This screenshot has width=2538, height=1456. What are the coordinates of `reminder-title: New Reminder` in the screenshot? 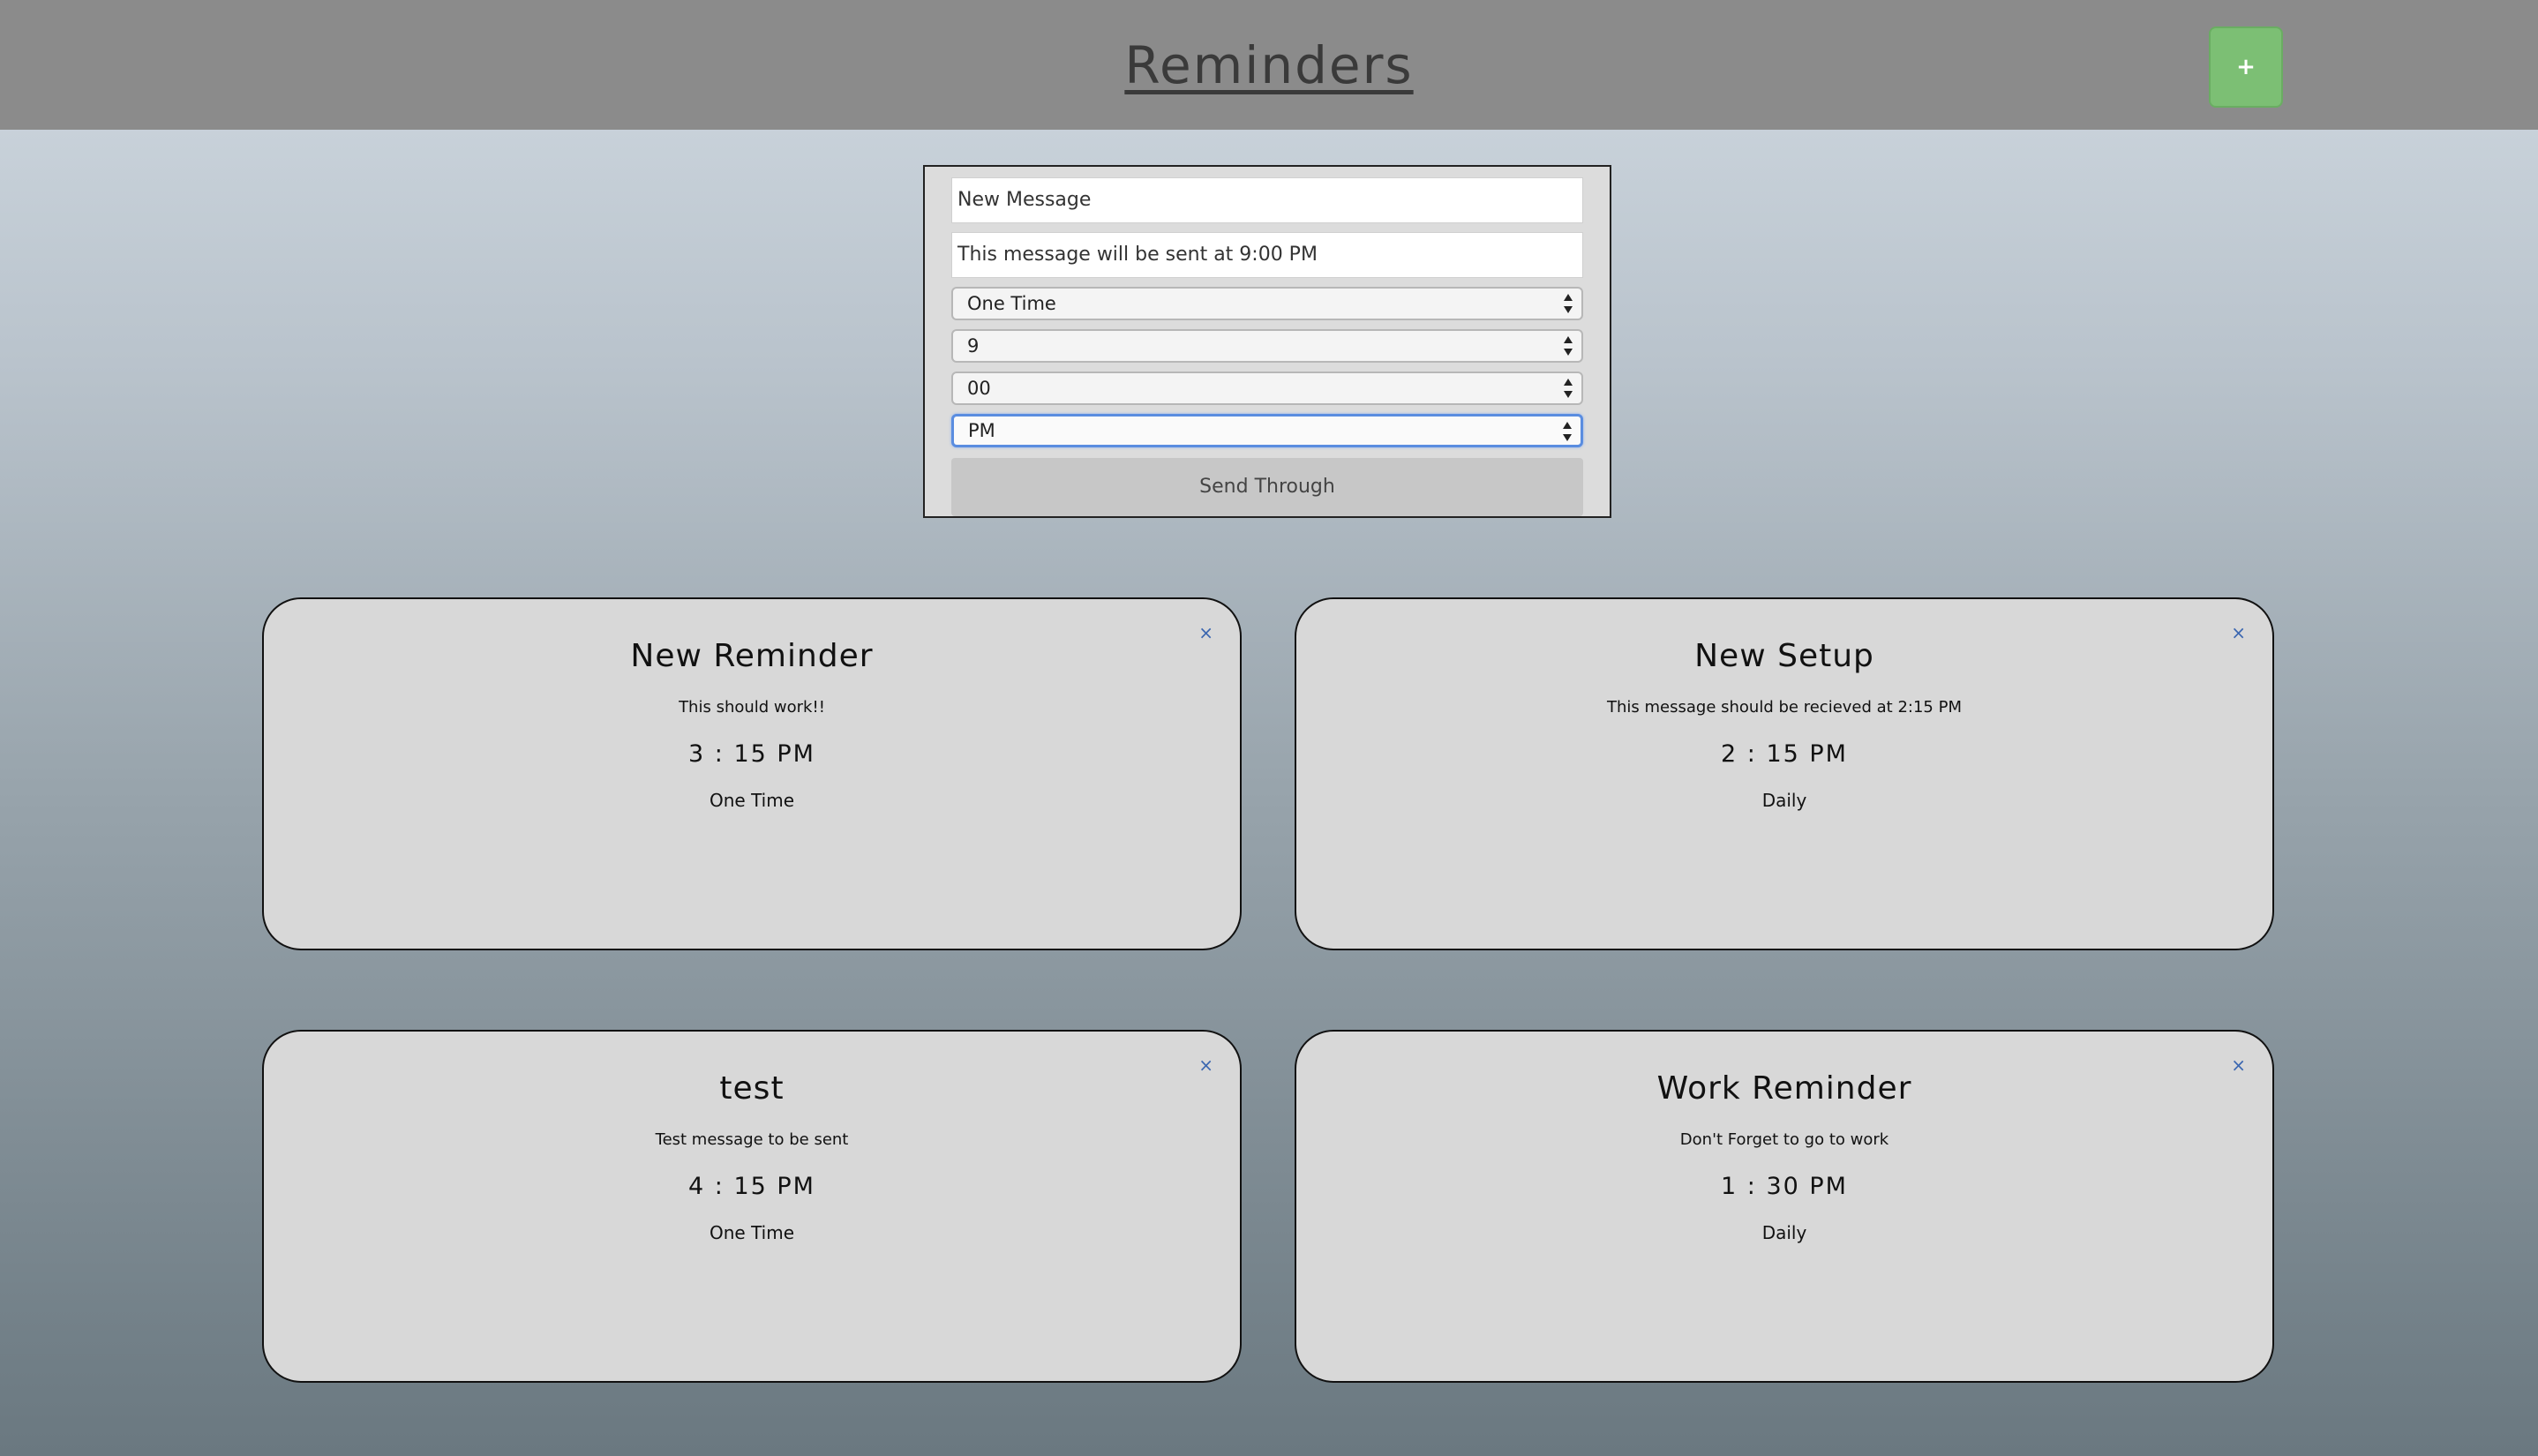 It's located at (752, 656).